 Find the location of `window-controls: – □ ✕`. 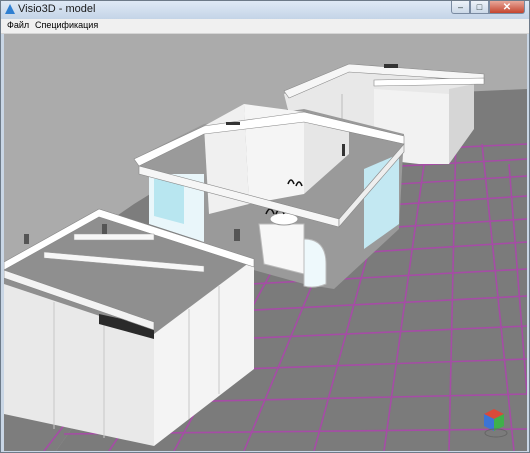

window-controls: – □ ✕ is located at coordinates (488, 8).